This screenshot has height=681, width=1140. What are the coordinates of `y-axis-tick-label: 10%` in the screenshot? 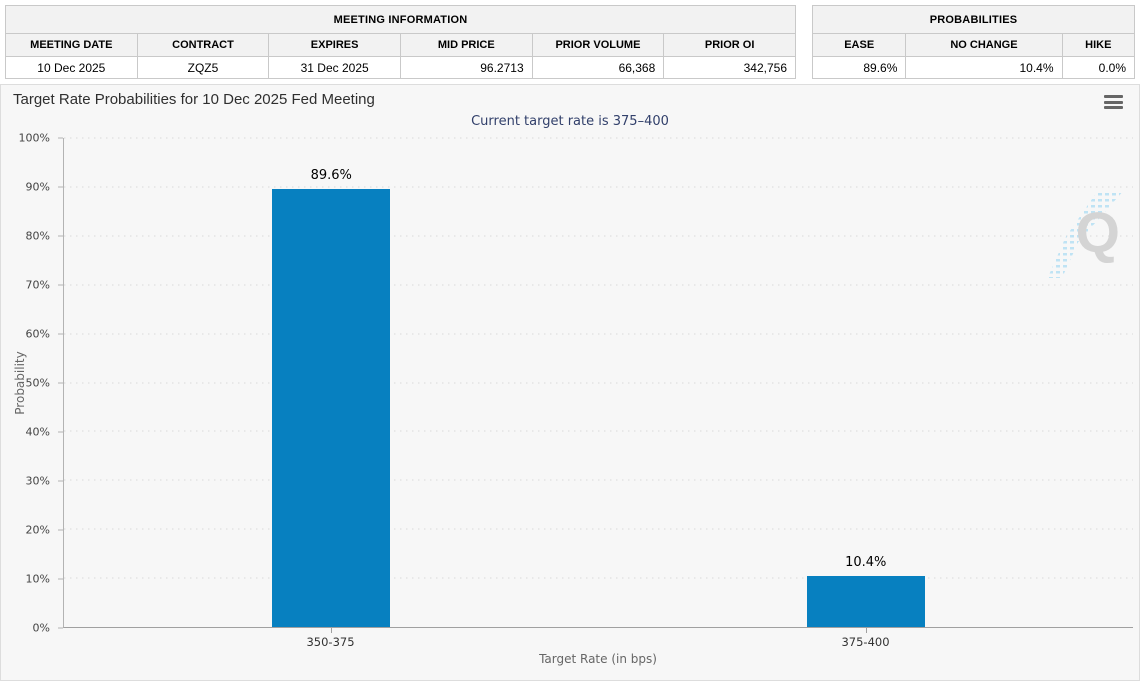 It's located at (37, 579).